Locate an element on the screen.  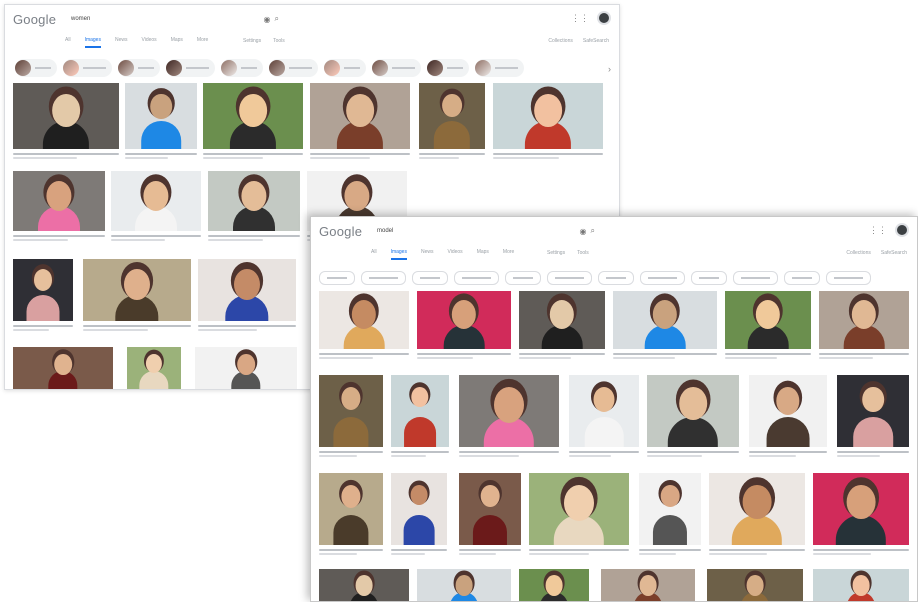
tab-more: More is located at coordinates (508, 254).